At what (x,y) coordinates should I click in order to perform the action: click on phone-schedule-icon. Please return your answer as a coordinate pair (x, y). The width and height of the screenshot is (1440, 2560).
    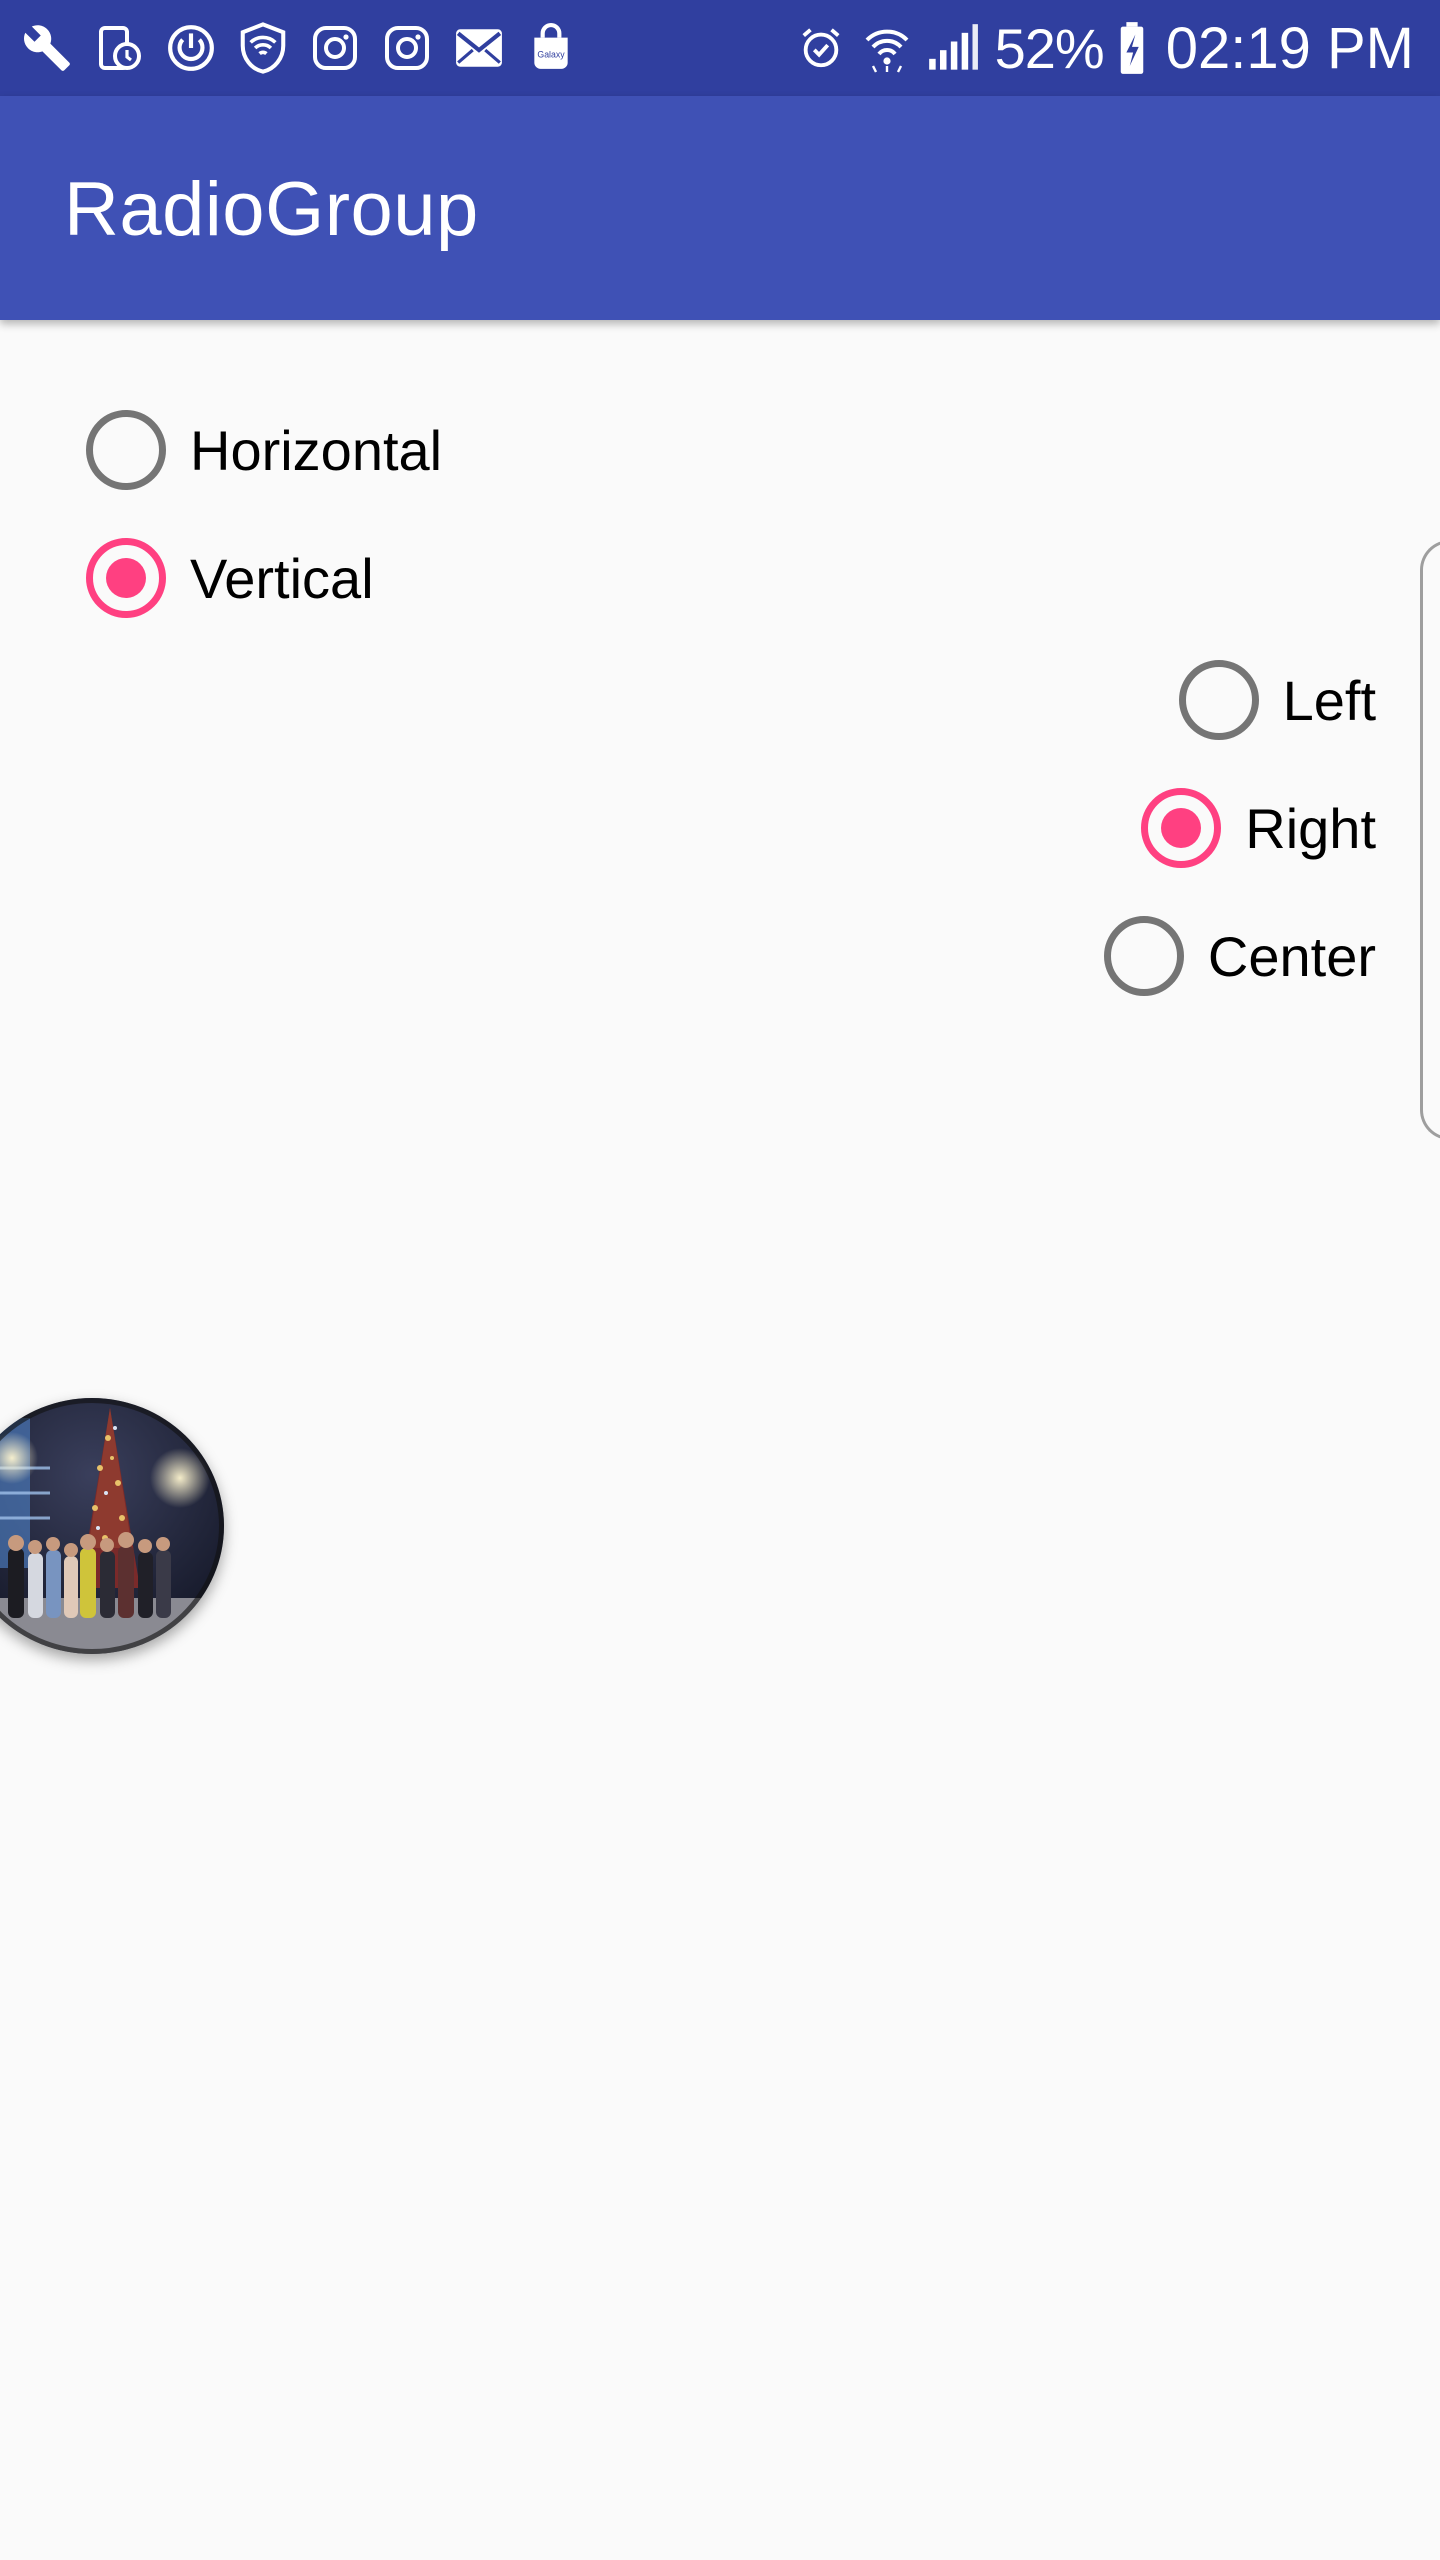
    Looking at the image, I should click on (119, 48).